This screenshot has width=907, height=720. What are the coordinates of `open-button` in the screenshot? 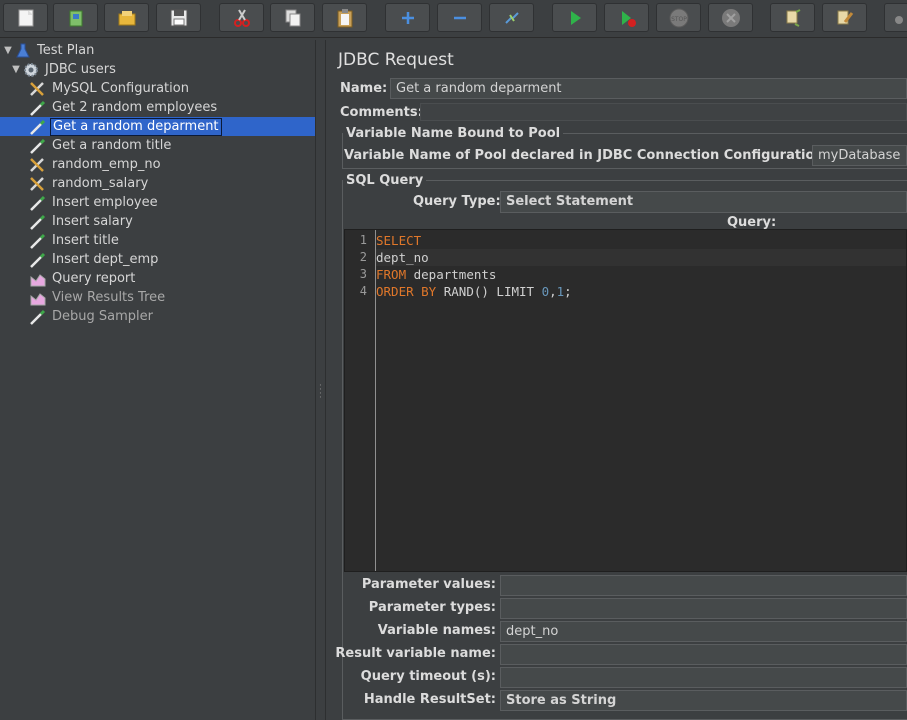 It's located at (126, 17).